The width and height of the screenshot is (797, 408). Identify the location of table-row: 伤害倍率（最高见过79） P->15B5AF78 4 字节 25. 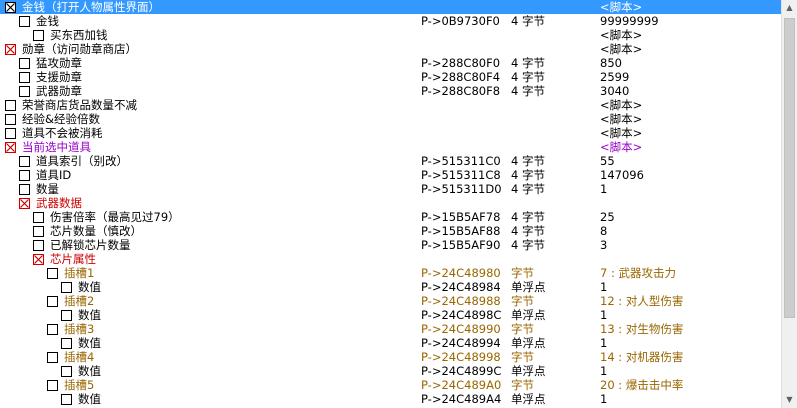
(390, 217).